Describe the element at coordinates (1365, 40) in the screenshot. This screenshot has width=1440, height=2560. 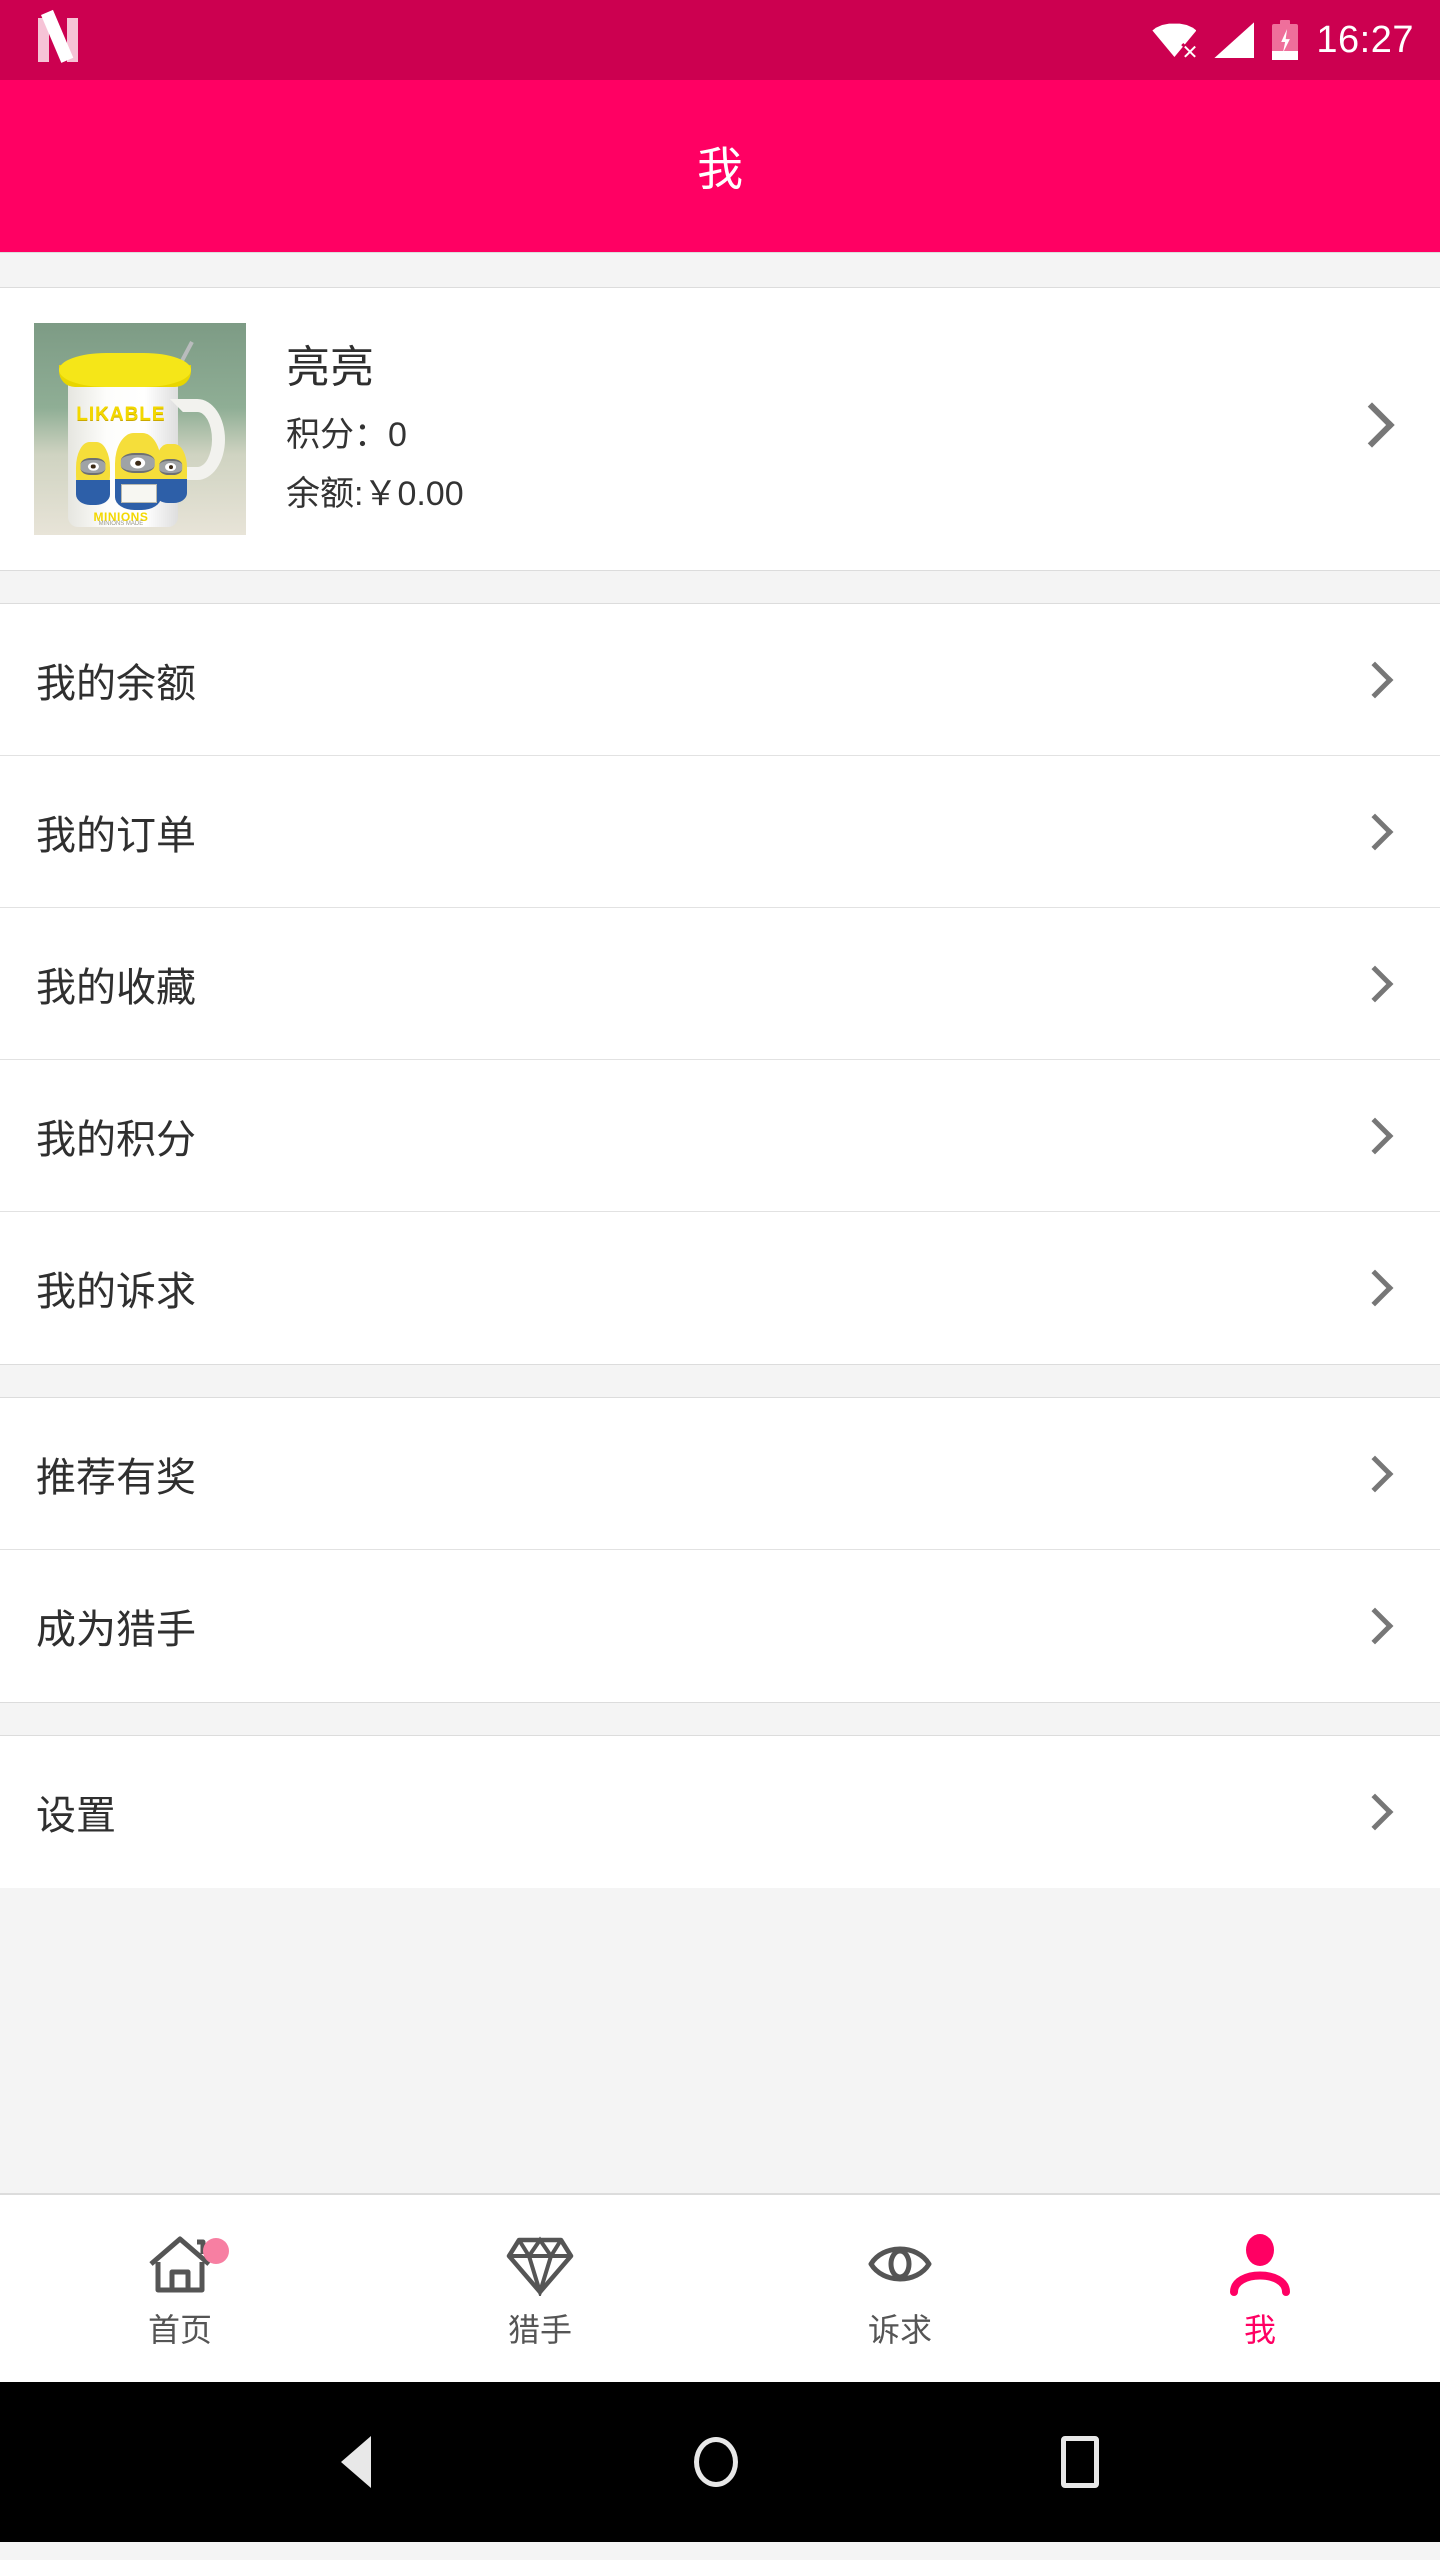
I see `status-bar-clock: 16:27` at that location.